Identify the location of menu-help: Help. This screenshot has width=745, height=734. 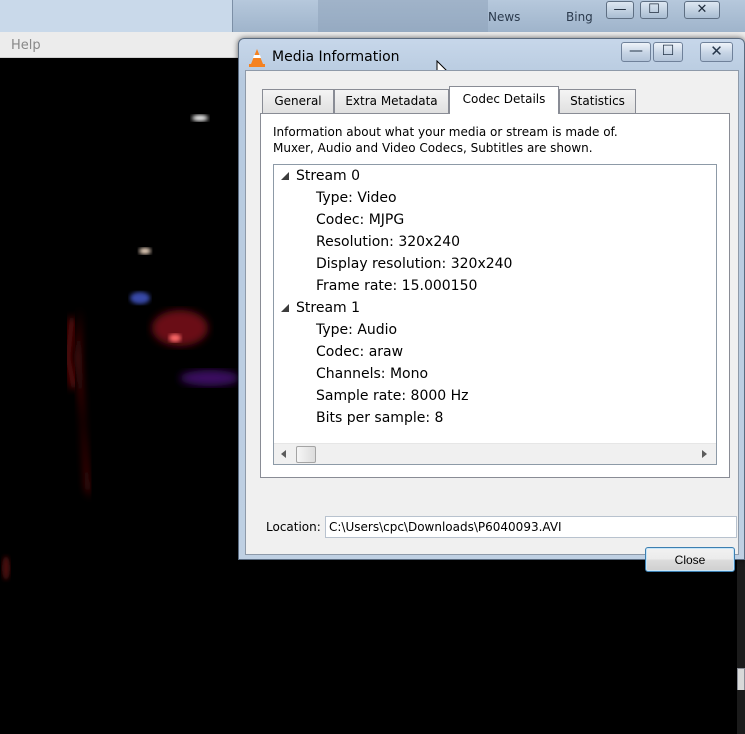
(26, 45).